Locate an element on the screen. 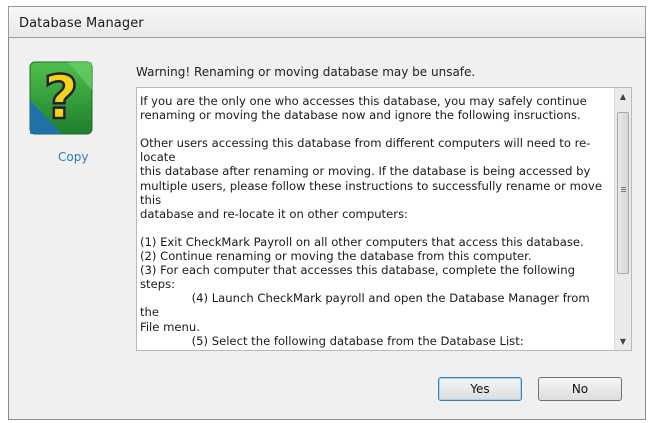 This screenshot has width=649, height=423. no-button: No is located at coordinates (580, 389).